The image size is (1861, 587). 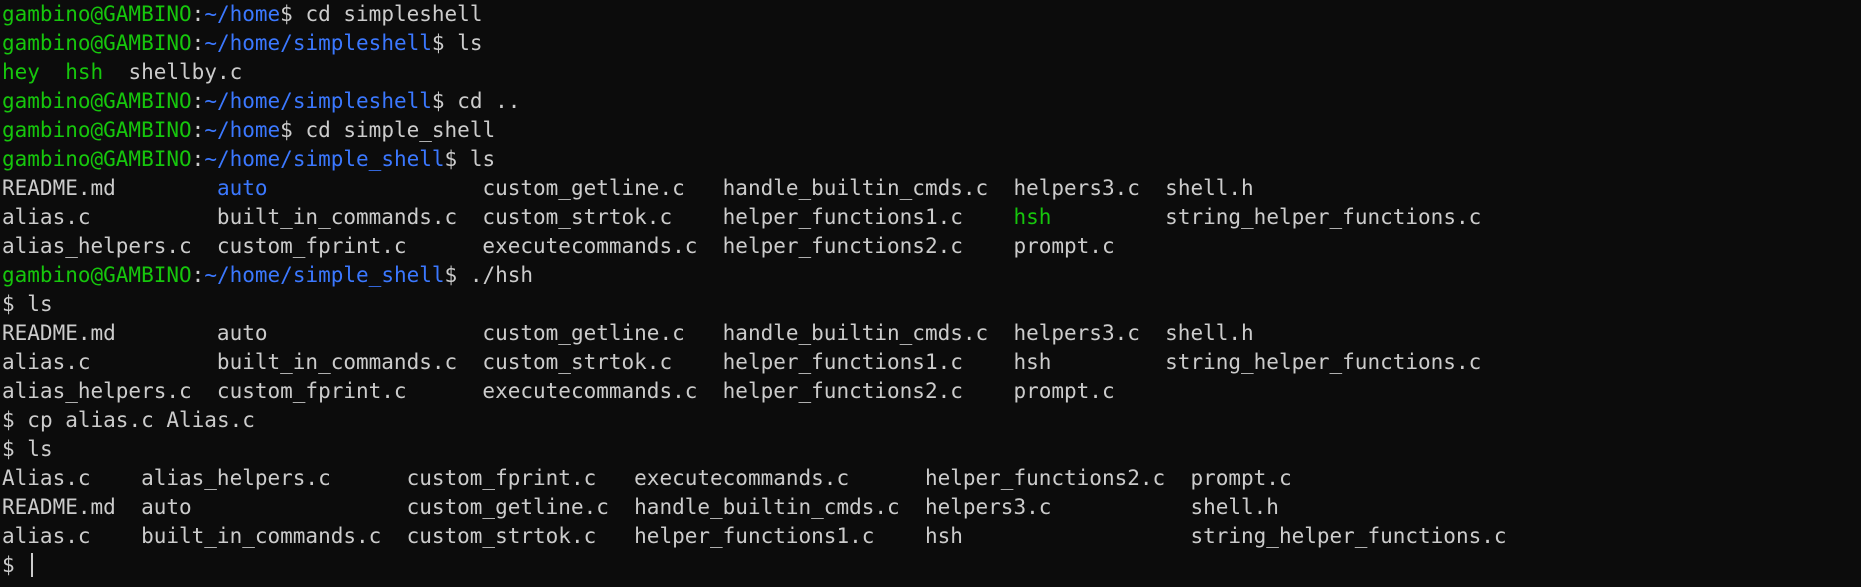 I want to click on terminal-line: gambino@GAMBINO:~/home/simpleshell$ ls, so click(x=931, y=43).